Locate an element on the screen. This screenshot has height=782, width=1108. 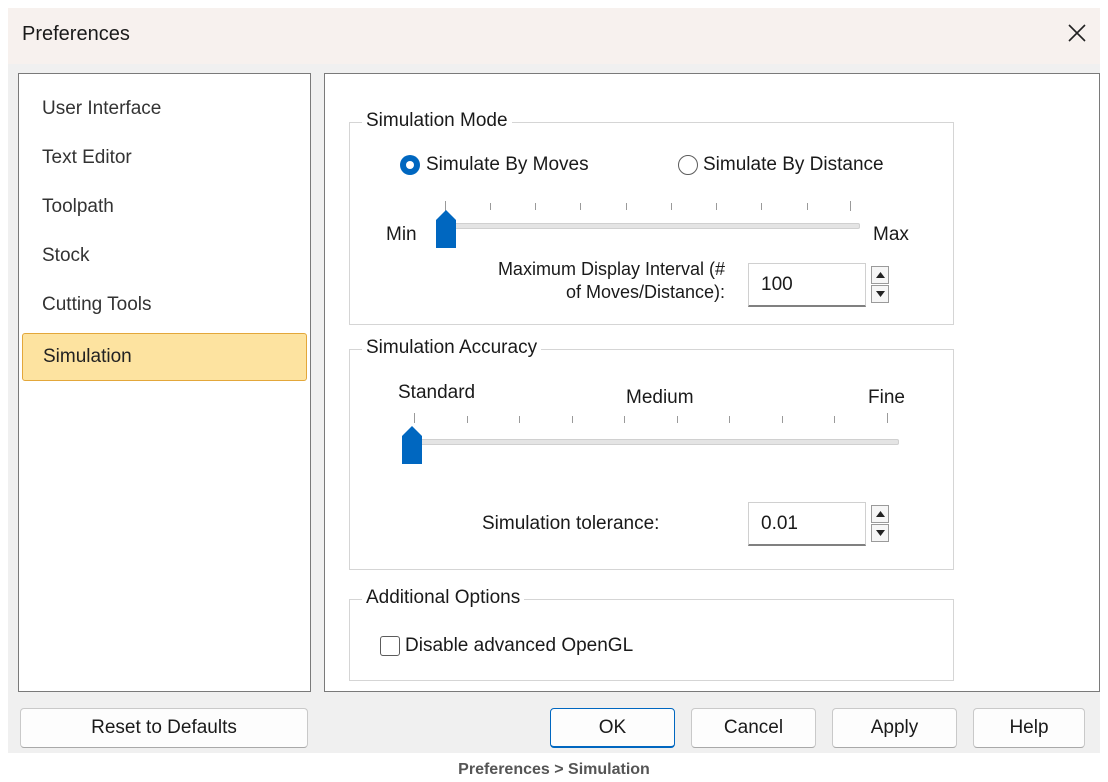
sidebar-item-label: Stock is located at coordinates (66, 255).